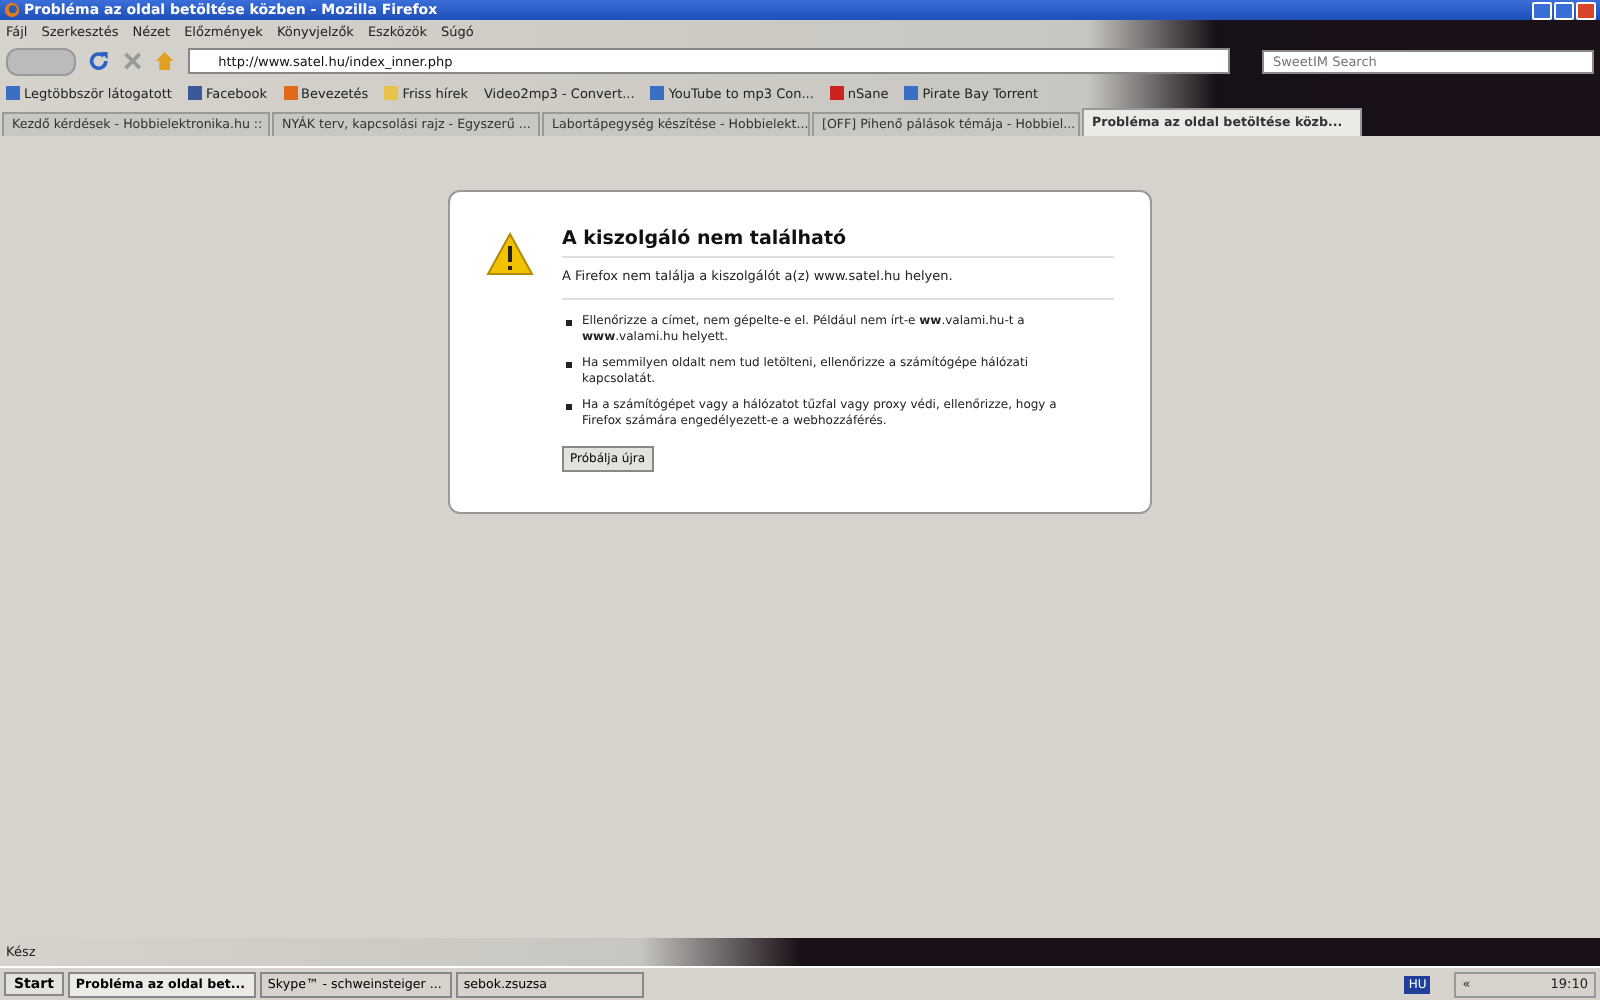  I want to click on error-title: A kiszolgáló nem található, so click(838, 243).